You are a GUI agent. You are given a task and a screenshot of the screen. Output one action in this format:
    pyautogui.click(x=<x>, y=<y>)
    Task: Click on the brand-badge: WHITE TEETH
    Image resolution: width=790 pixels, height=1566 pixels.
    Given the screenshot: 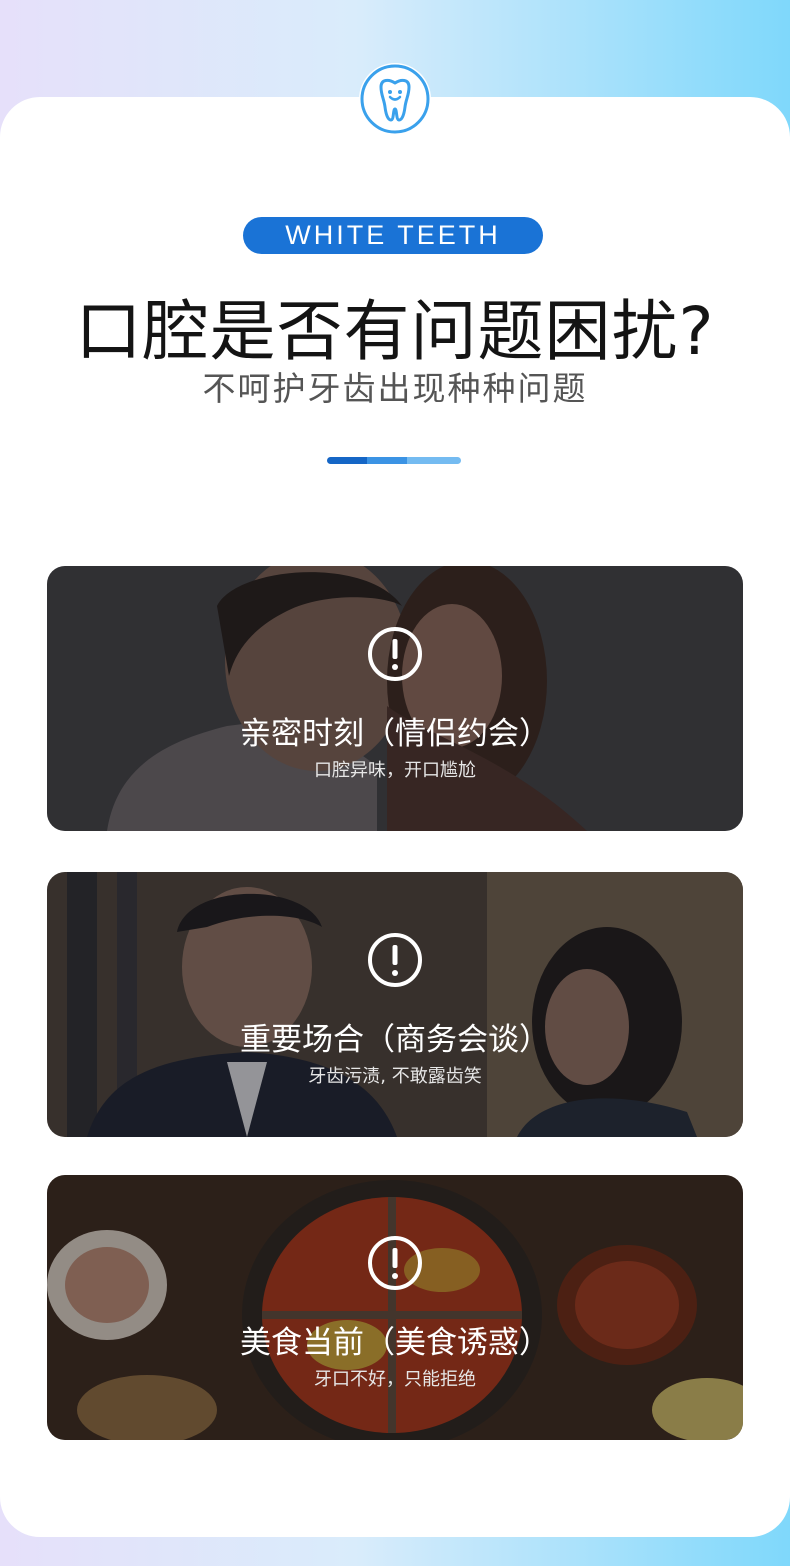 What is the action you would take?
    pyautogui.click(x=393, y=235)
    